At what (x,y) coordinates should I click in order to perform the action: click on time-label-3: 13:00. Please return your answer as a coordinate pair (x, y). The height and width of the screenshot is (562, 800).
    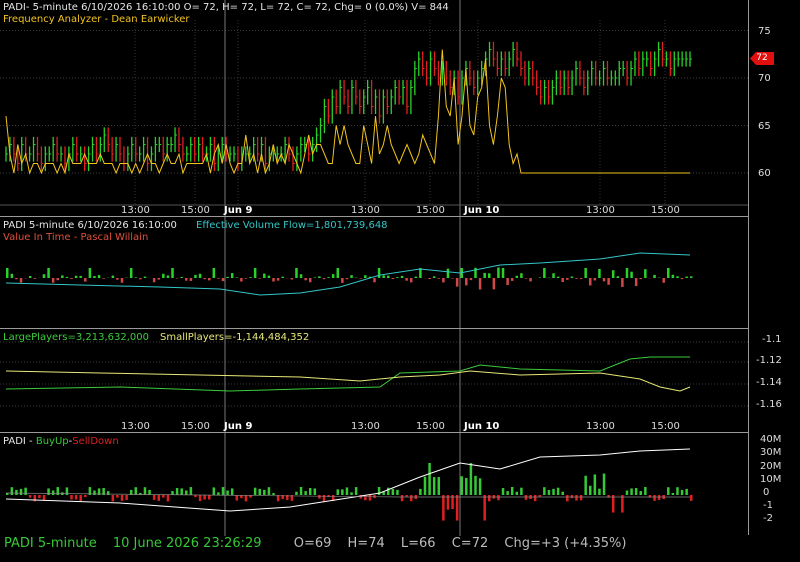
    Looking at the image, I should click on (365, 426).